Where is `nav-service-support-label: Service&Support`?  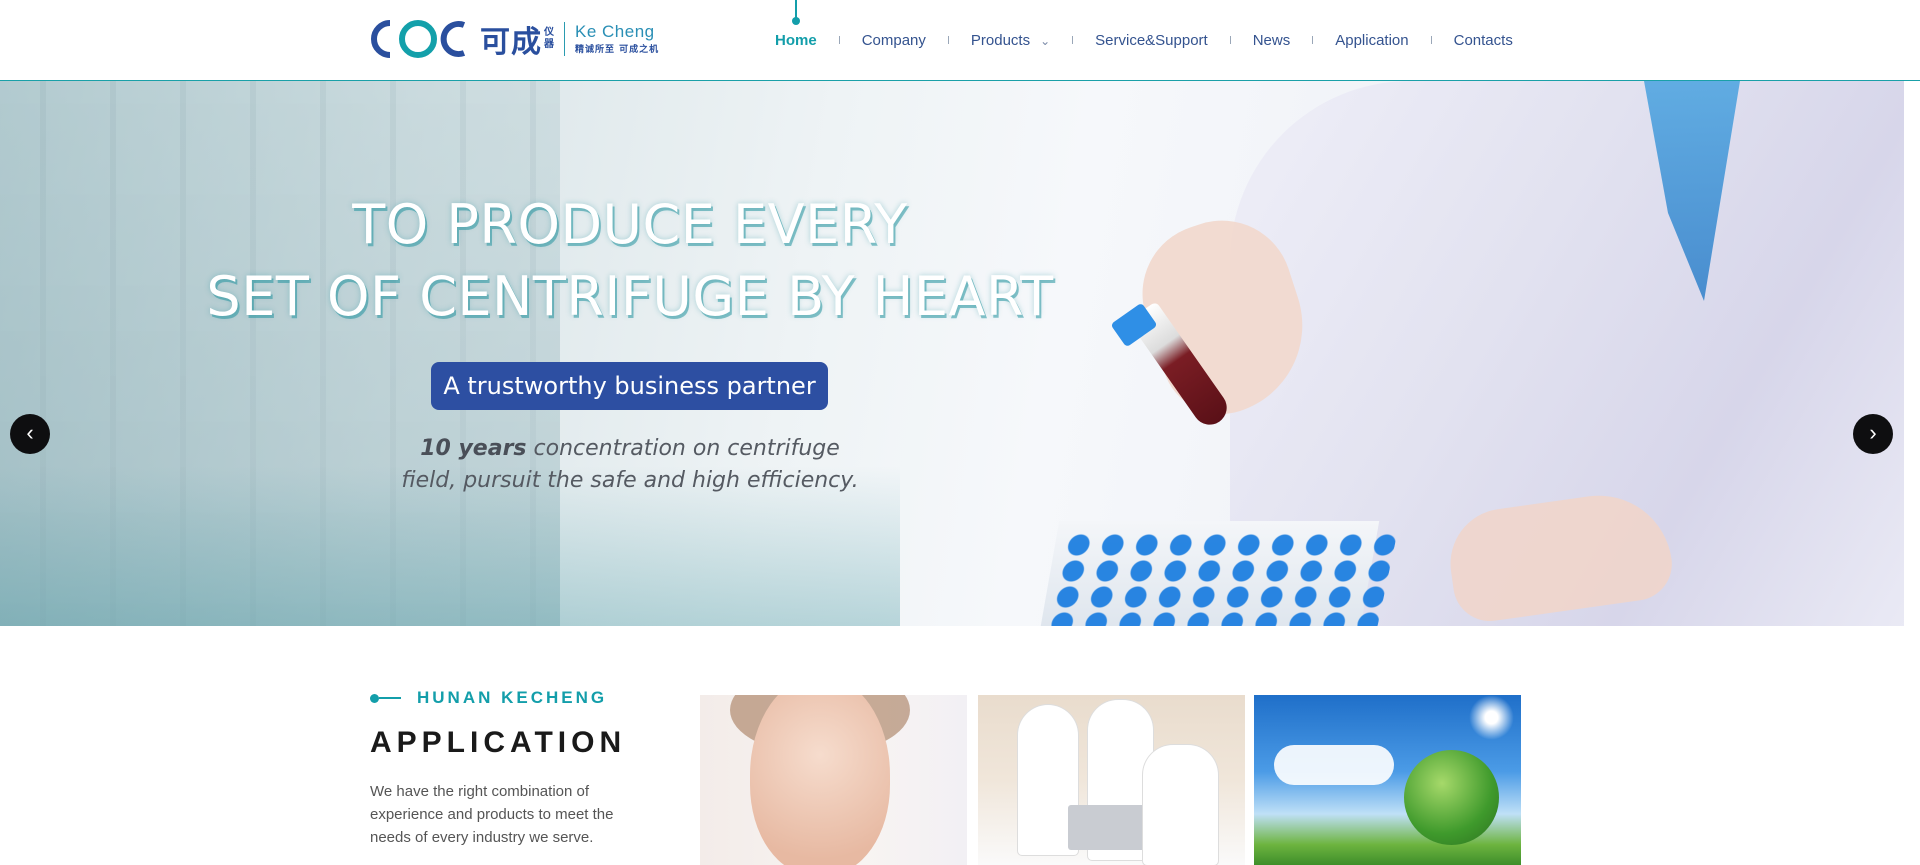
nav-service-support-label: Service&Support is located at coordinates (1151, 40).